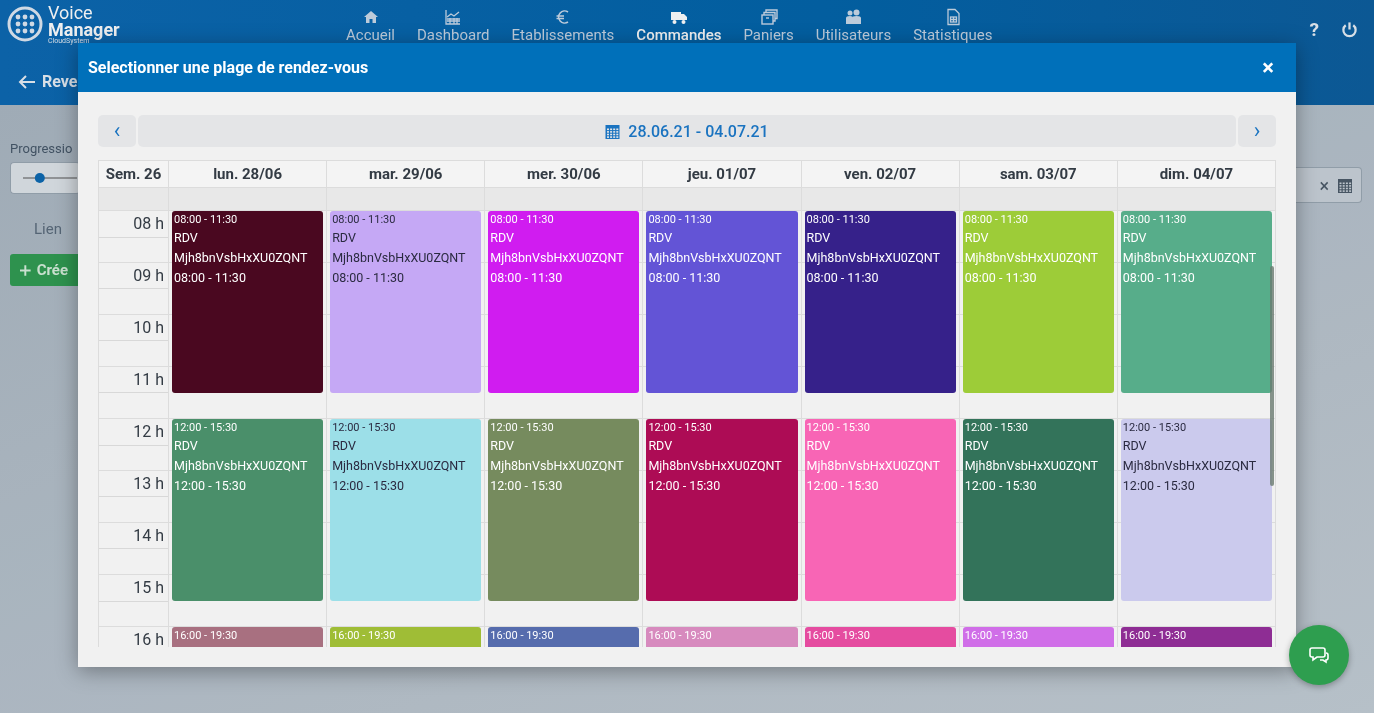 The image size is (1374, 713). I want to click on nav-item: Accueil, so click(370, 26).